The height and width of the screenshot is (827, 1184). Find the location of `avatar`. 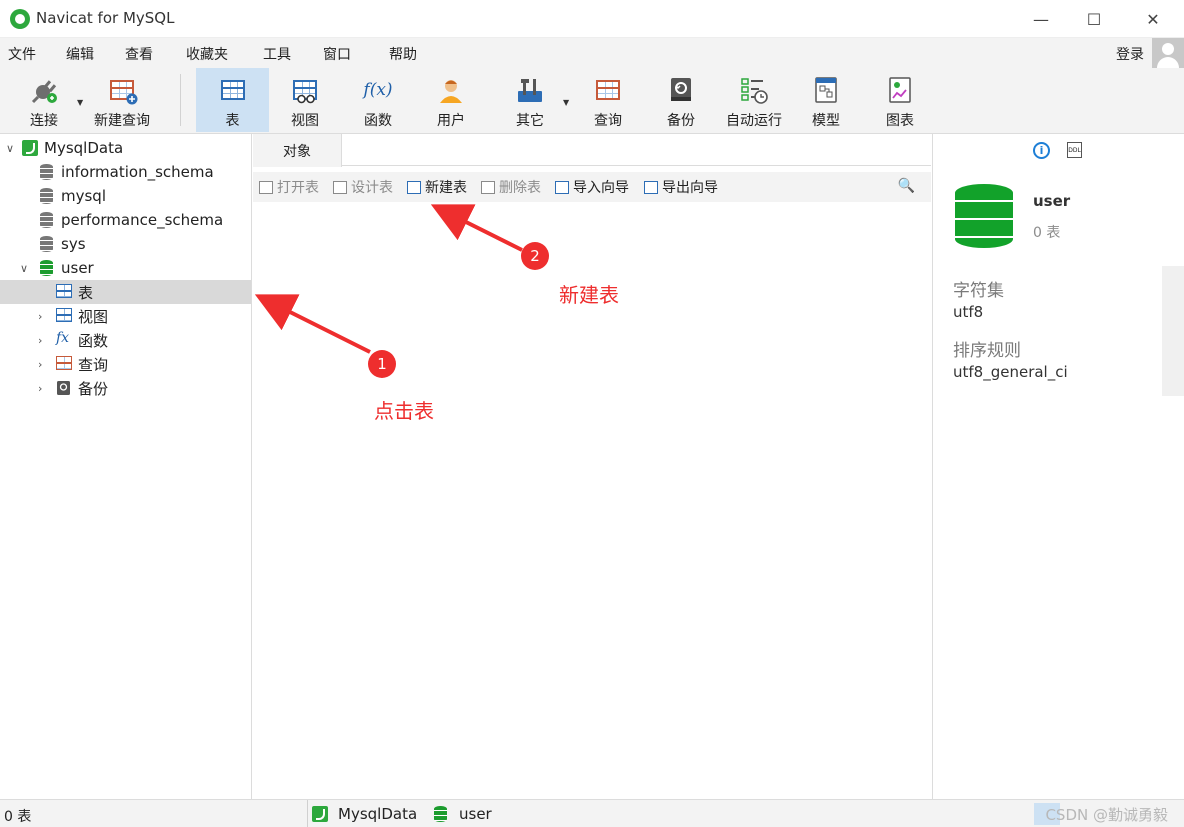

avatar is located at coordinates (1168, 54).